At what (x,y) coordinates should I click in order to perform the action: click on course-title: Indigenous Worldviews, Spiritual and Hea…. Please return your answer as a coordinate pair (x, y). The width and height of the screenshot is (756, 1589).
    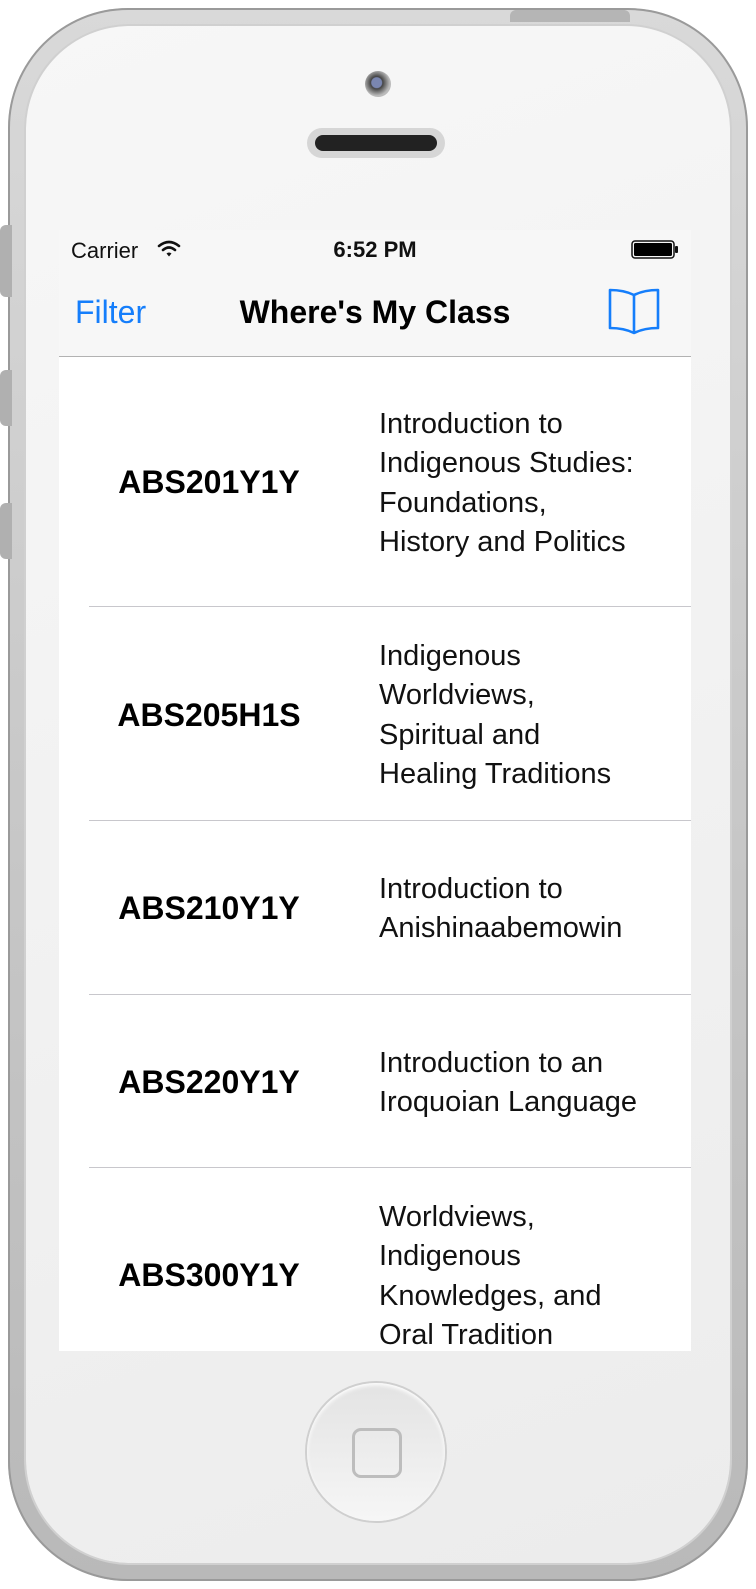
    Looking at the image, I should click on (529, 715).